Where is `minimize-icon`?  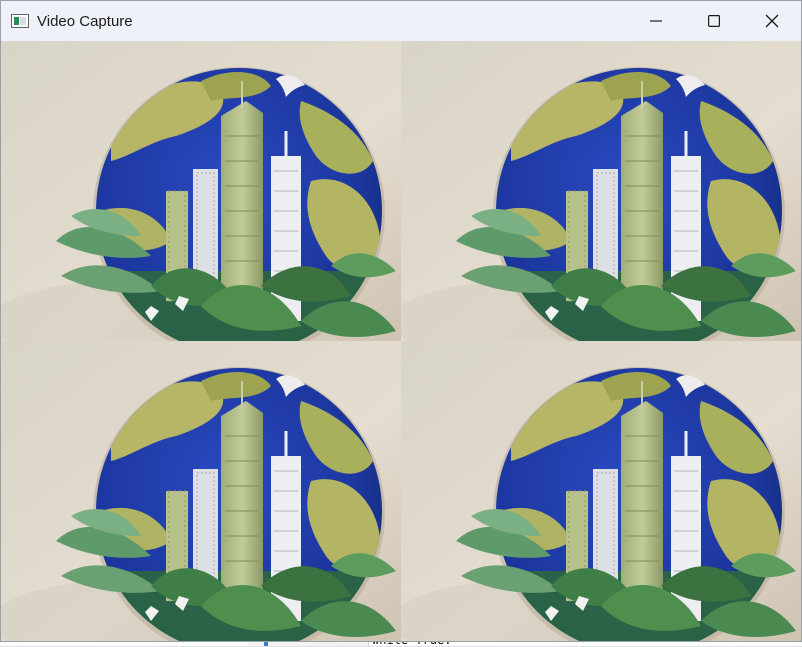
minimize-icon is located at coordinates (656, 21).